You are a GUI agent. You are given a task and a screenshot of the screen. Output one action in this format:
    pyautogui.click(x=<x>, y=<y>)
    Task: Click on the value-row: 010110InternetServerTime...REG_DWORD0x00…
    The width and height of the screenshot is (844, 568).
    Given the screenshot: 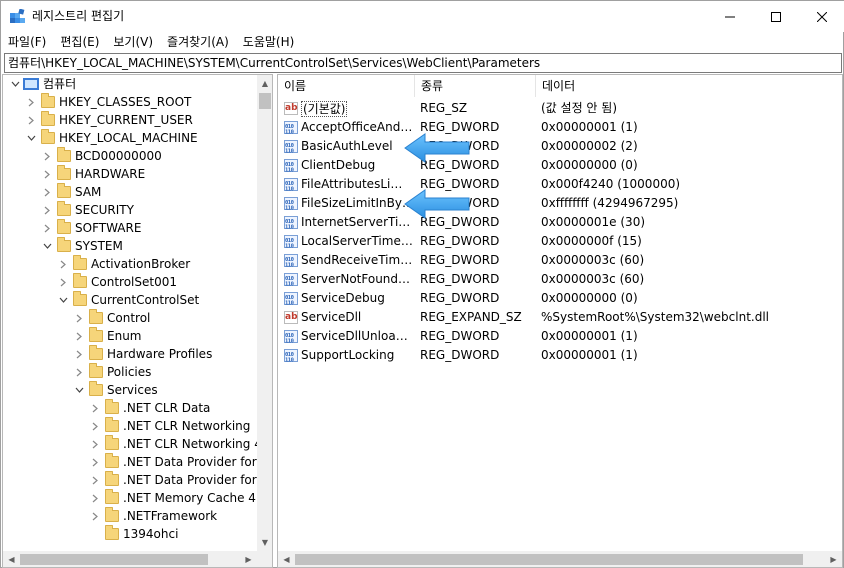 What is the action you would take?
    pyautogui.click(x=560, y=222)
    